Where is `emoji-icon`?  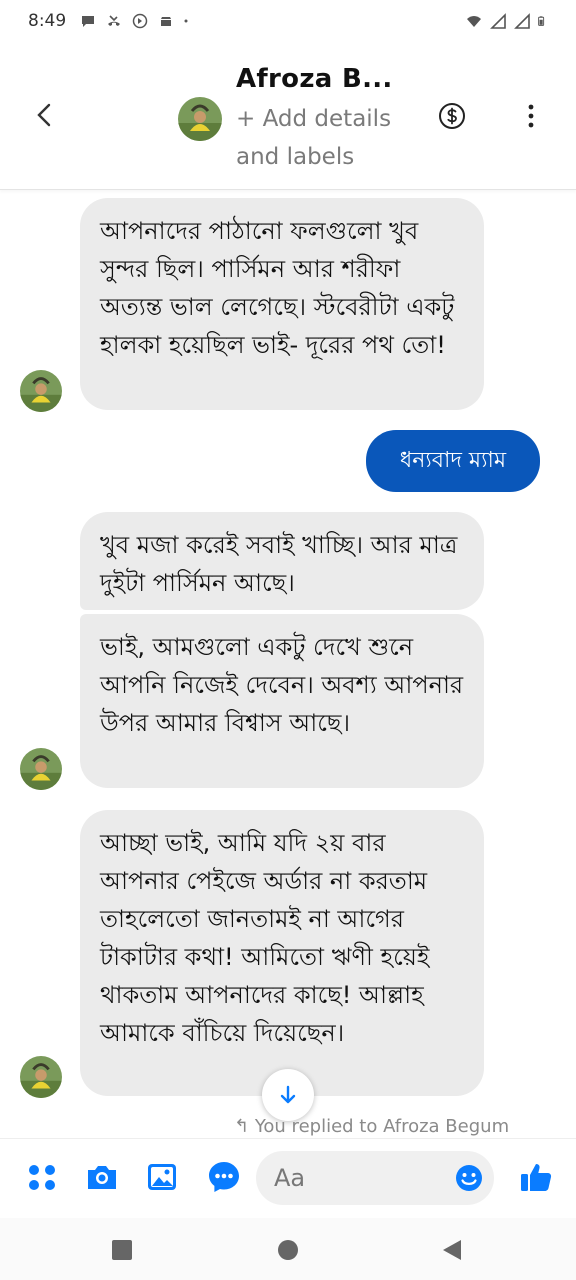 emoji-icon is located at coordinates (469, 1178).